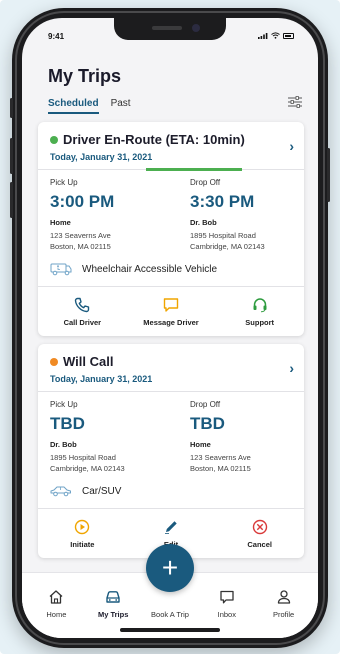 This screenshot has height=654, width=340. I want to click on pickup-time: TBD, so click(67, 423).